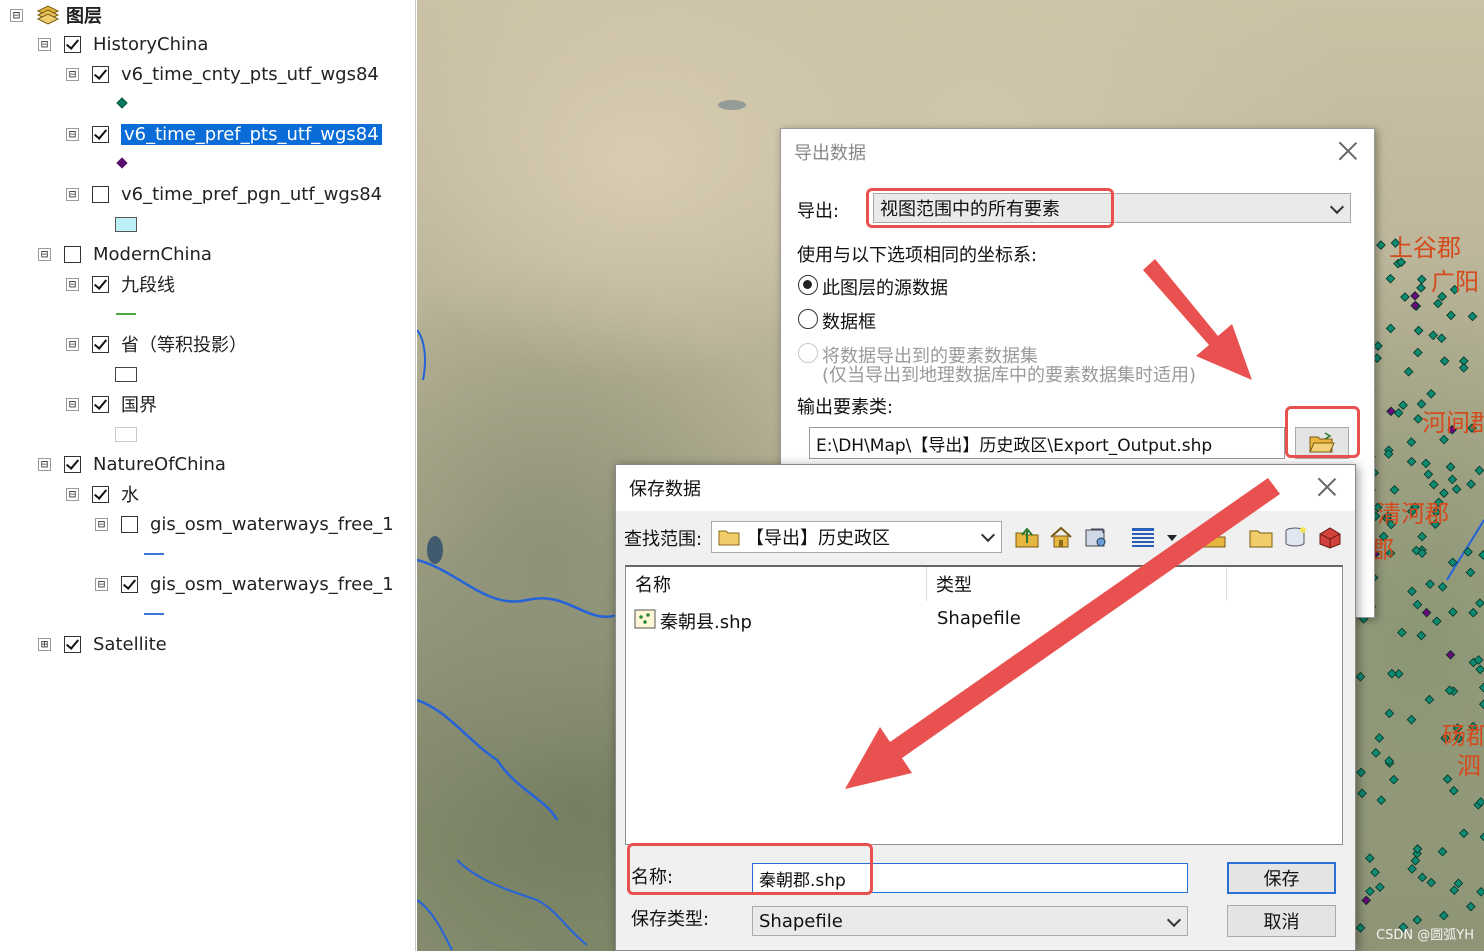  I want to click on file-list: 名称 类型 秦朝县.shp Shapefile, so click(984, 705).